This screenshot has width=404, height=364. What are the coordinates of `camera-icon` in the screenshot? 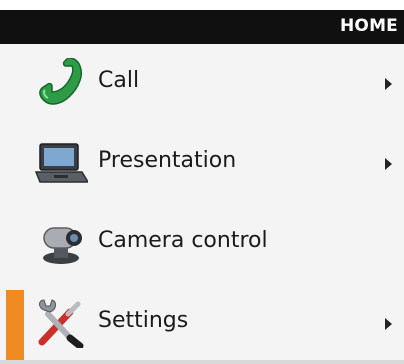 It's located at (61, 243).